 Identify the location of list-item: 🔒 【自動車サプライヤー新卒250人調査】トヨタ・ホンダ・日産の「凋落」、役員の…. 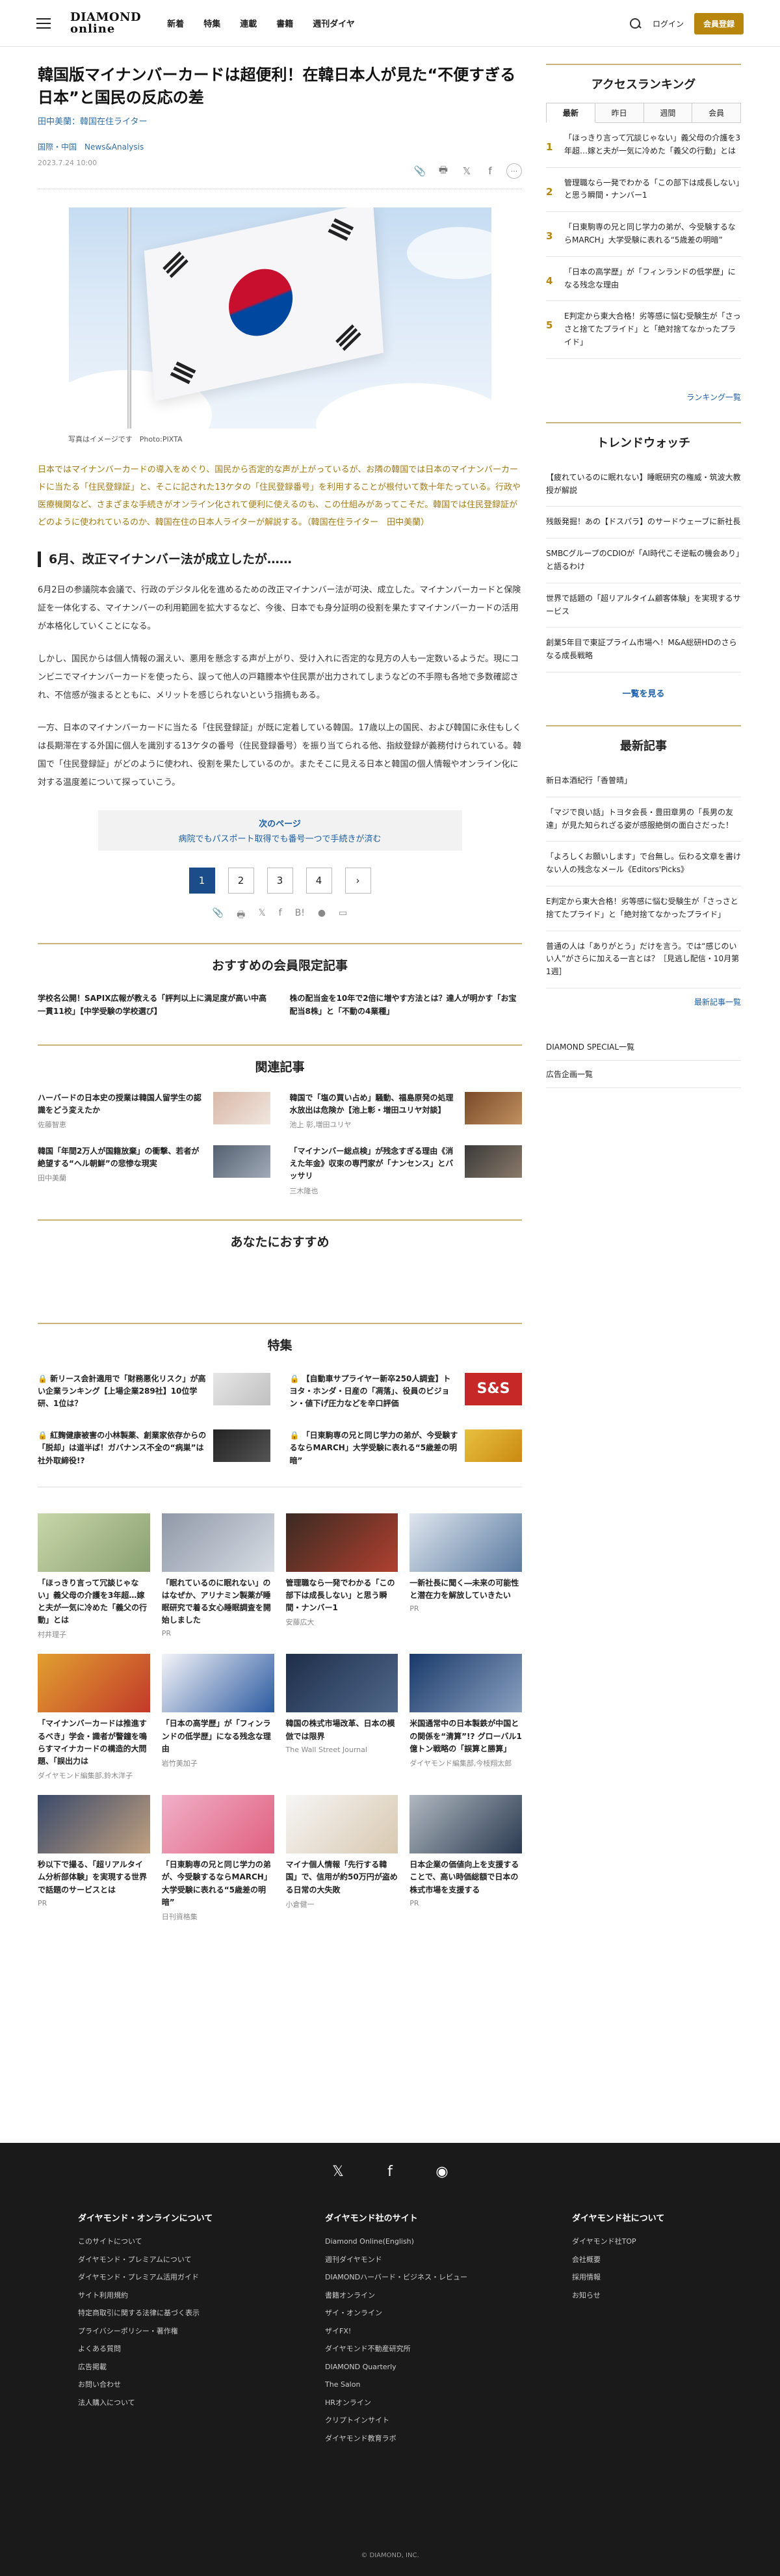
(406, 1392).